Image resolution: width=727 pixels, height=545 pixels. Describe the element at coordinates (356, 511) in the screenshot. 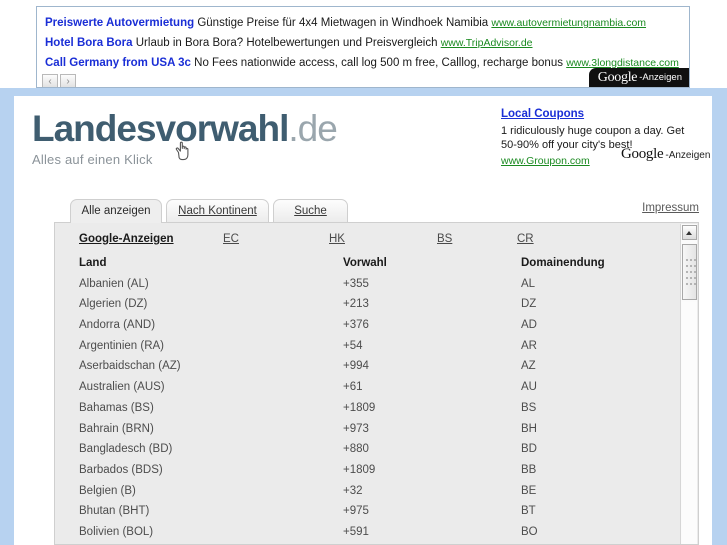

I see `cell-vorwahl: +975` at that location.